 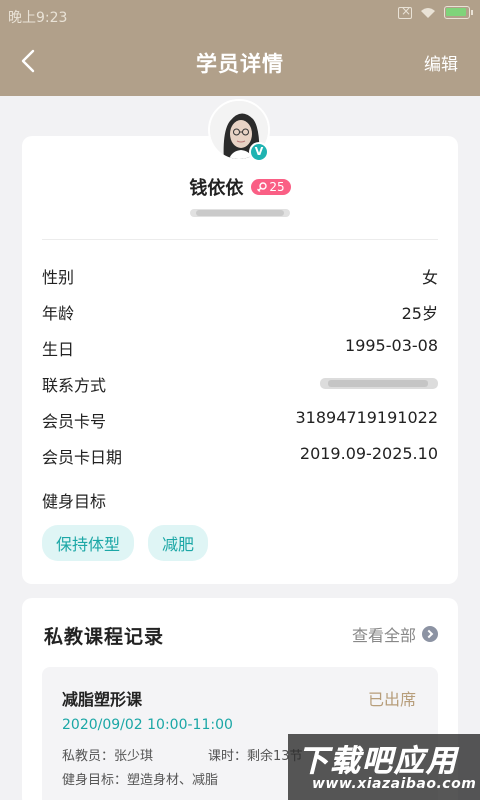 I want to click on watermark-logo: 下载吧应用 www.xiazaibao.com, so click(x=384, y=767).